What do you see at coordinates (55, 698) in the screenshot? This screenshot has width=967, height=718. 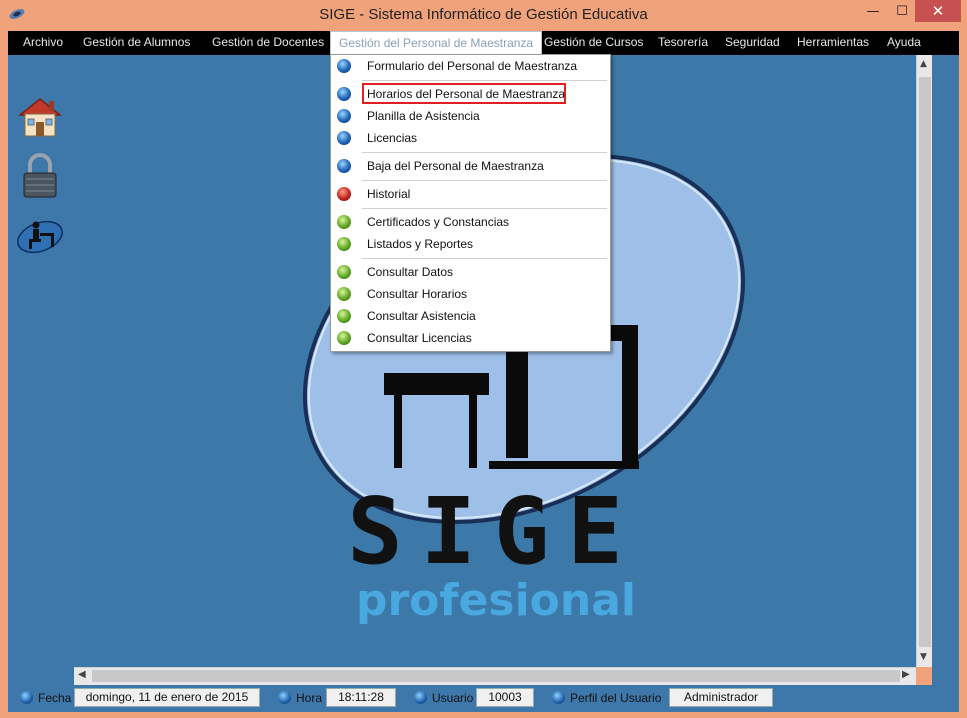 I see `fecha-label: Fecha` at bounding box center [55, 698].